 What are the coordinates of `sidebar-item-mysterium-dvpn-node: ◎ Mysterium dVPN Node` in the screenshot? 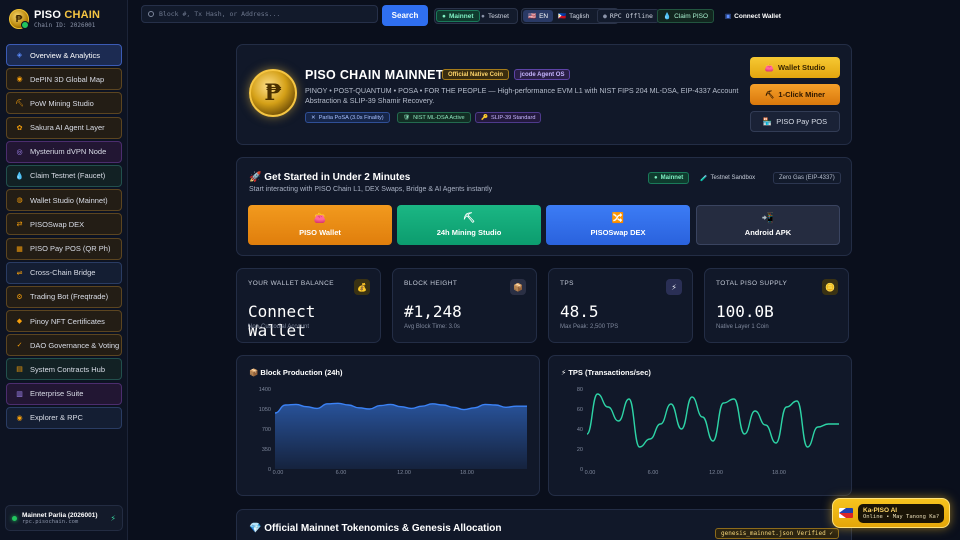 It's located at (64, 151).